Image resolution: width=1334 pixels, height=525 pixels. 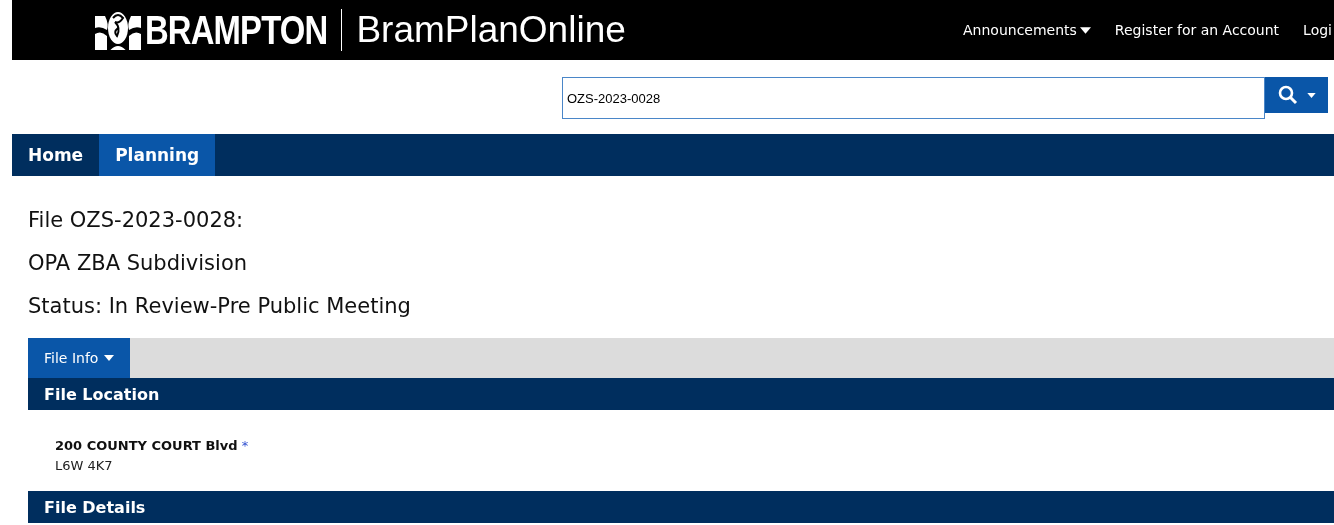 What do you see at coordinates (157, 155) in the screenshot?
I see `nav-tab: Planning` at bounding box center [157, 155].